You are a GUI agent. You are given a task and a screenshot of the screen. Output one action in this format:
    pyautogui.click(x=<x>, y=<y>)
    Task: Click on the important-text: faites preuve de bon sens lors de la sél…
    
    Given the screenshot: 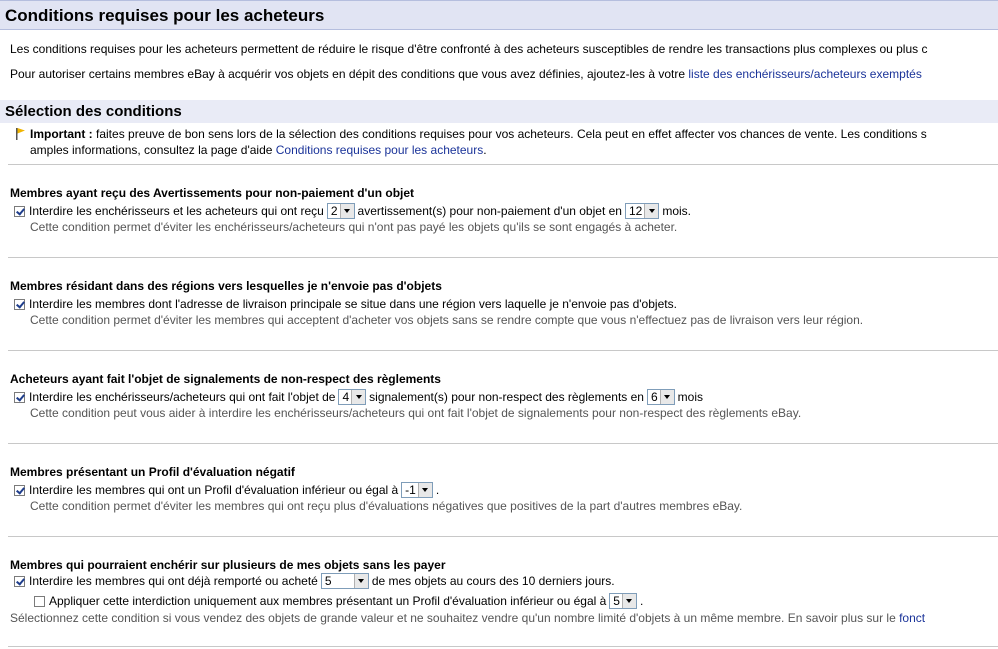 What is the action you would take?
    pyautogui.click(x=509, y=134)
    